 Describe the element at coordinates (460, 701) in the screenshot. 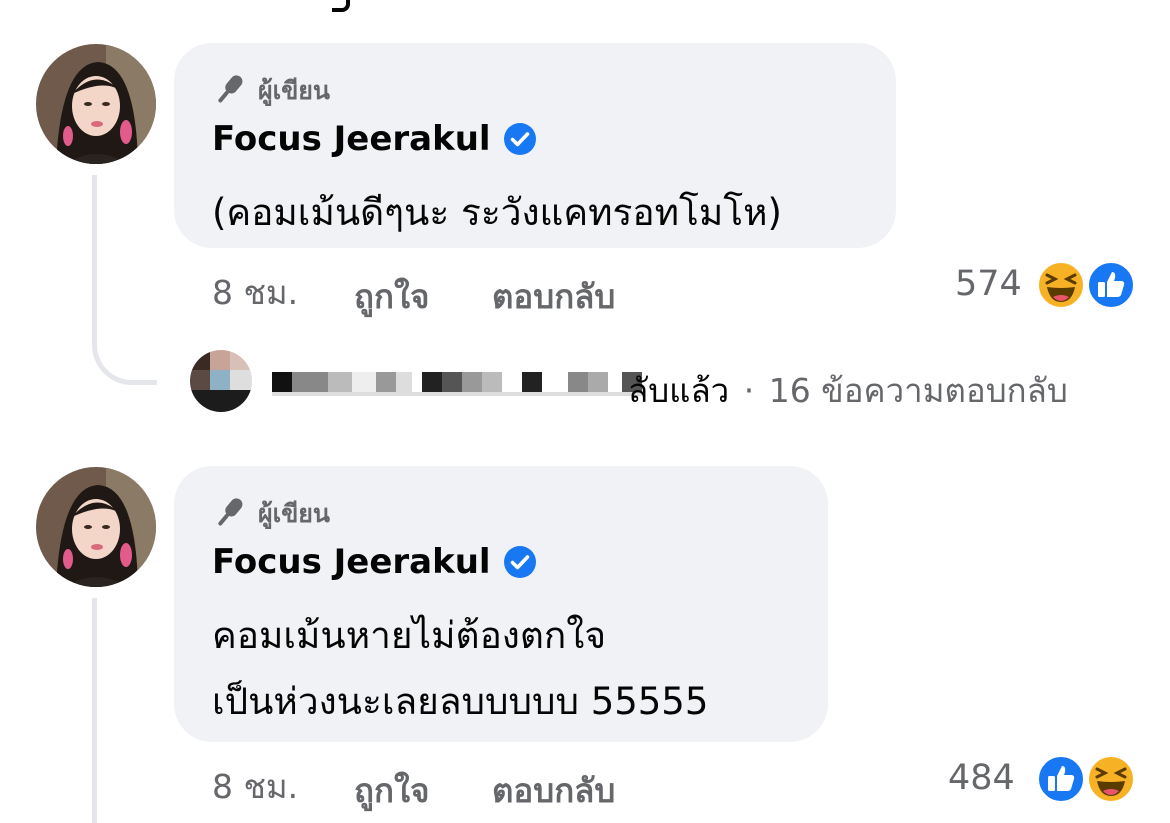

I see `comment-text-line-2: เป็นห่วงนะเลยลบบบบบ 55555` at that location.